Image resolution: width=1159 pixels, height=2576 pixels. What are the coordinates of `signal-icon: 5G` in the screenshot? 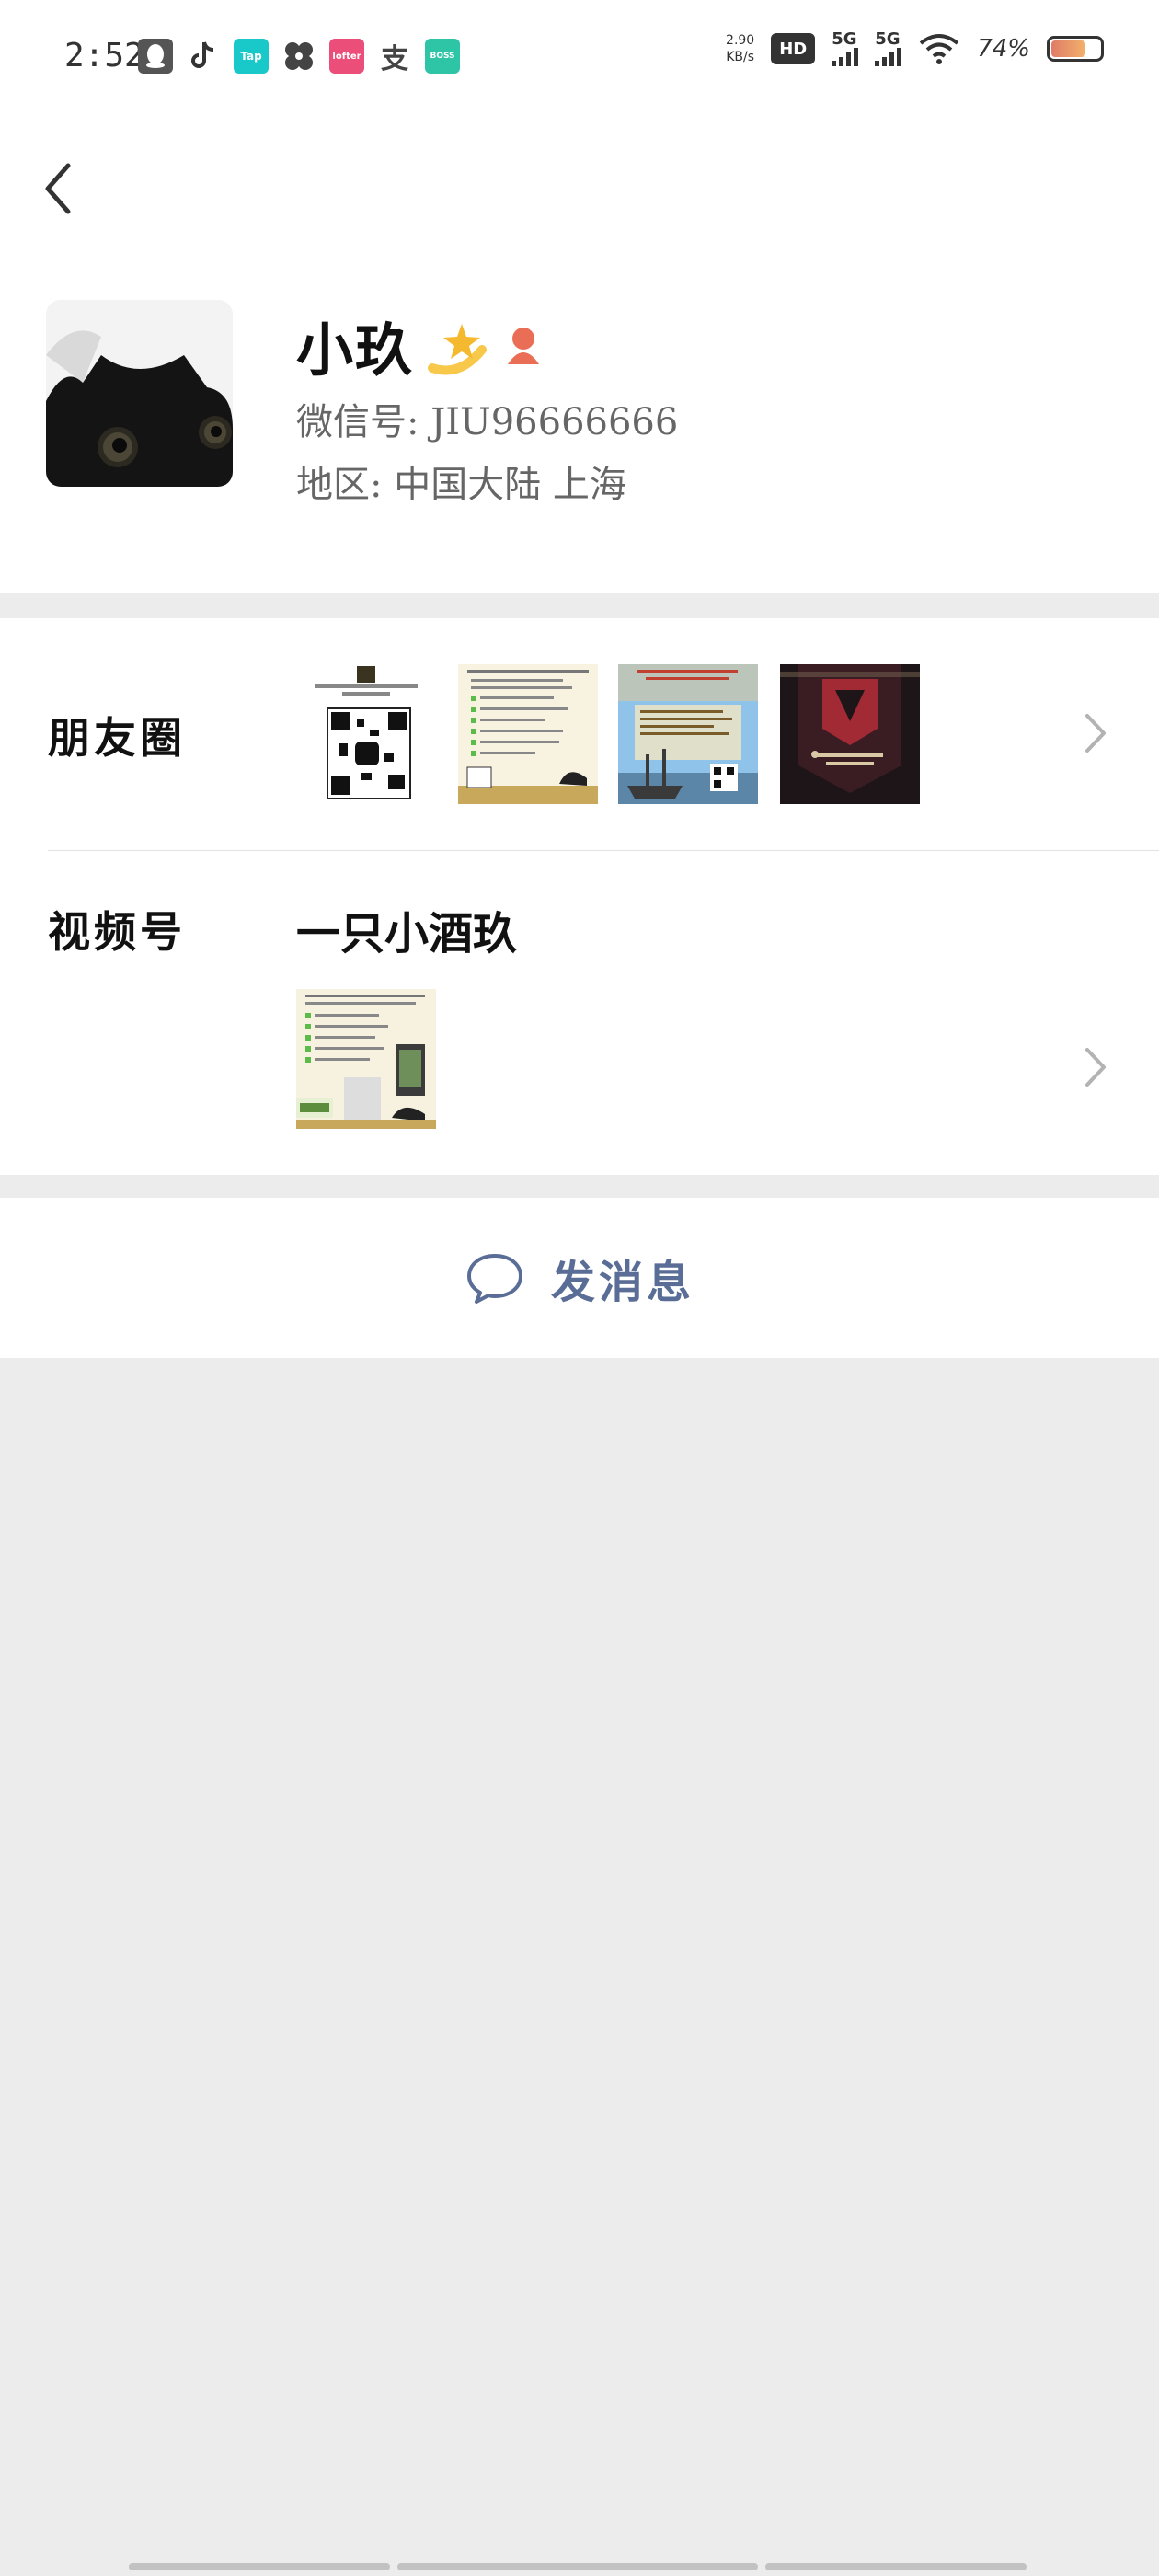 It's located at (845, 47).